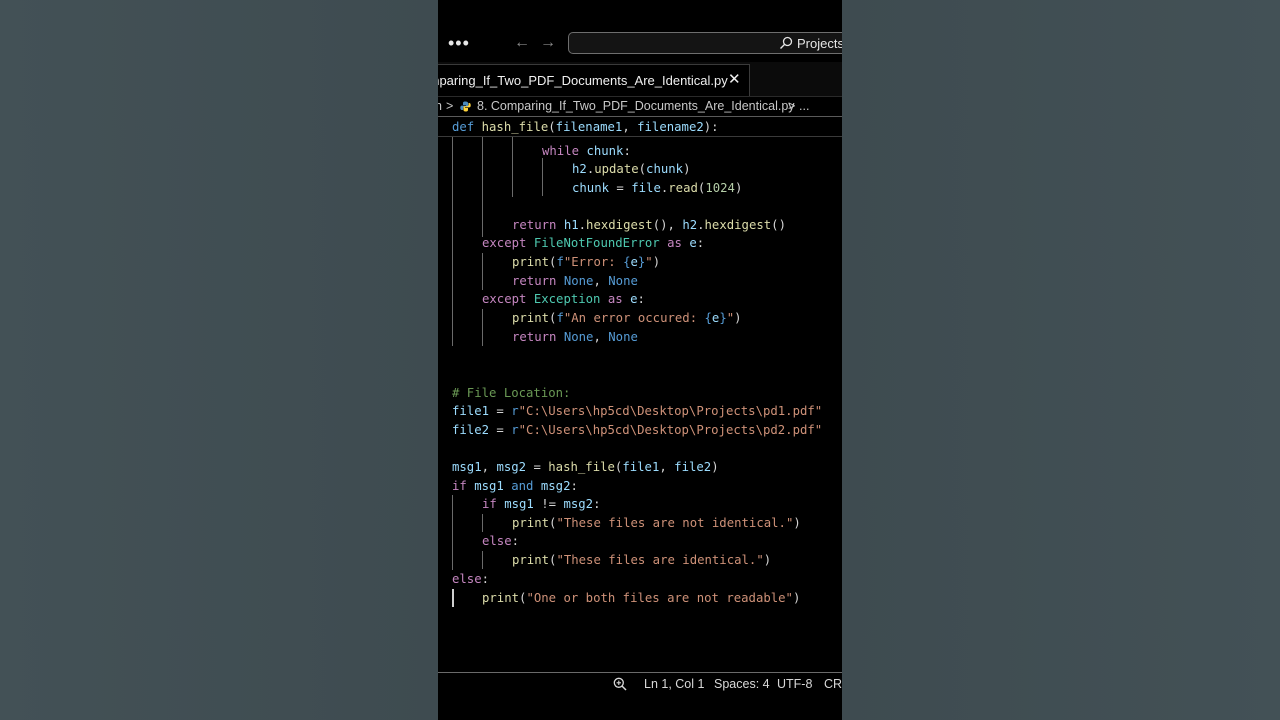  What do you see at coordinates (656, 523) in the screenshot?
I see `code-line: print("These files are not identical.")` at bounding box center [656, 523].